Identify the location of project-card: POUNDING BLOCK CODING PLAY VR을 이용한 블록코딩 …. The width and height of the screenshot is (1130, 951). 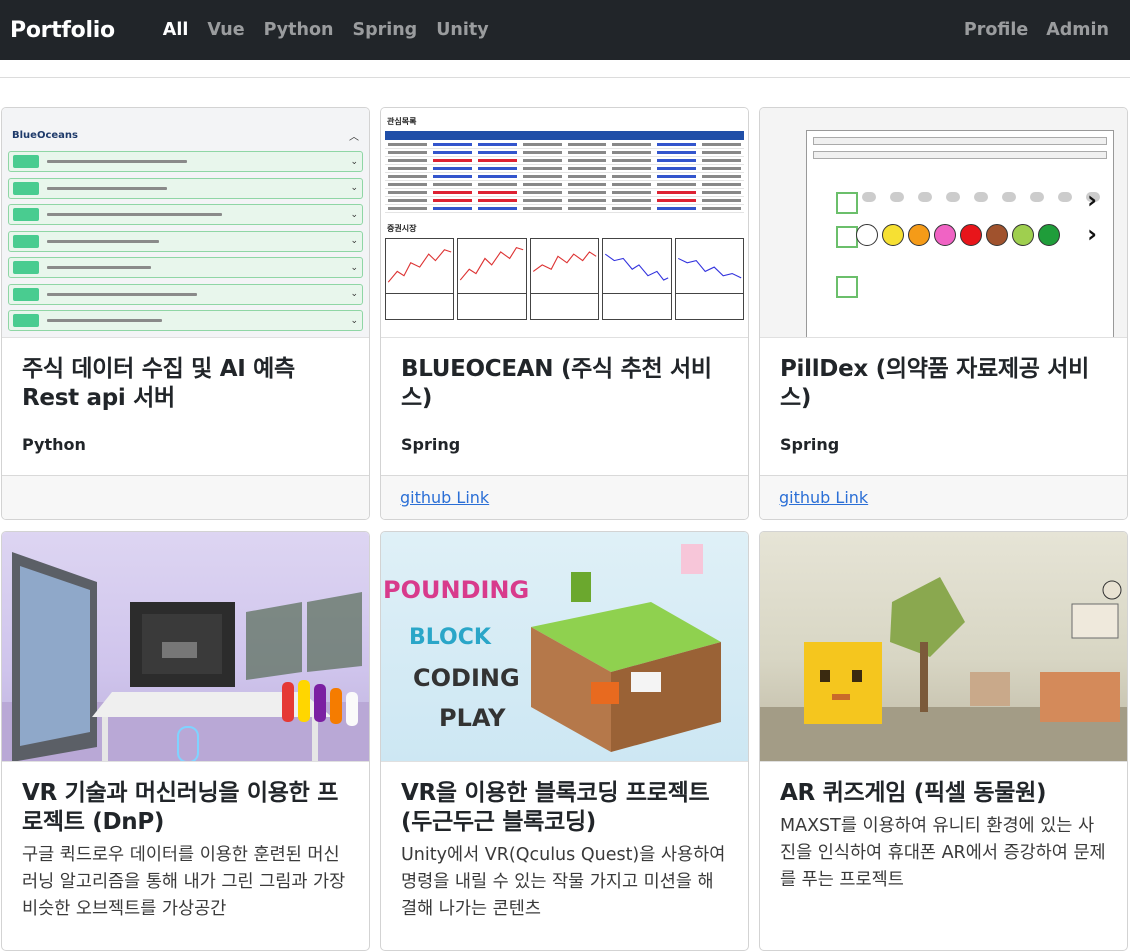
(564, 741).